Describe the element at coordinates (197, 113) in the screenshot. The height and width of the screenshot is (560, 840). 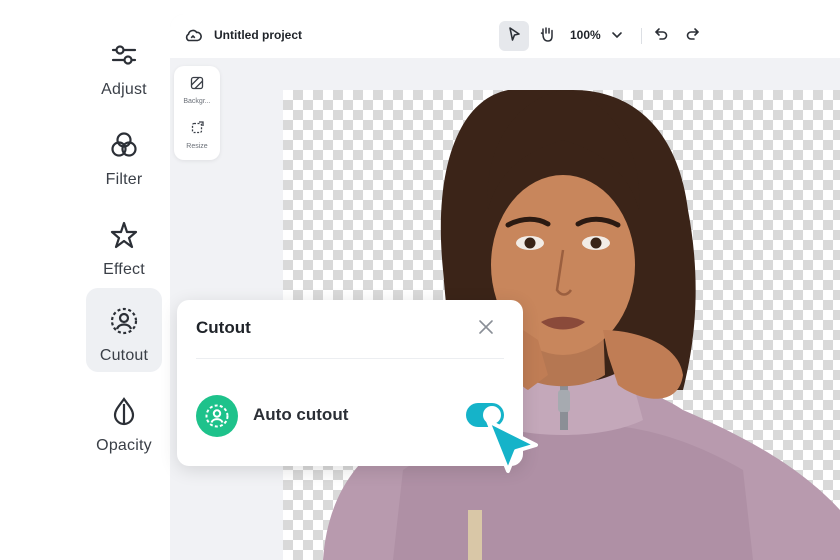
I see `canvas-tools-panel: Backgr... Resize` at that location.